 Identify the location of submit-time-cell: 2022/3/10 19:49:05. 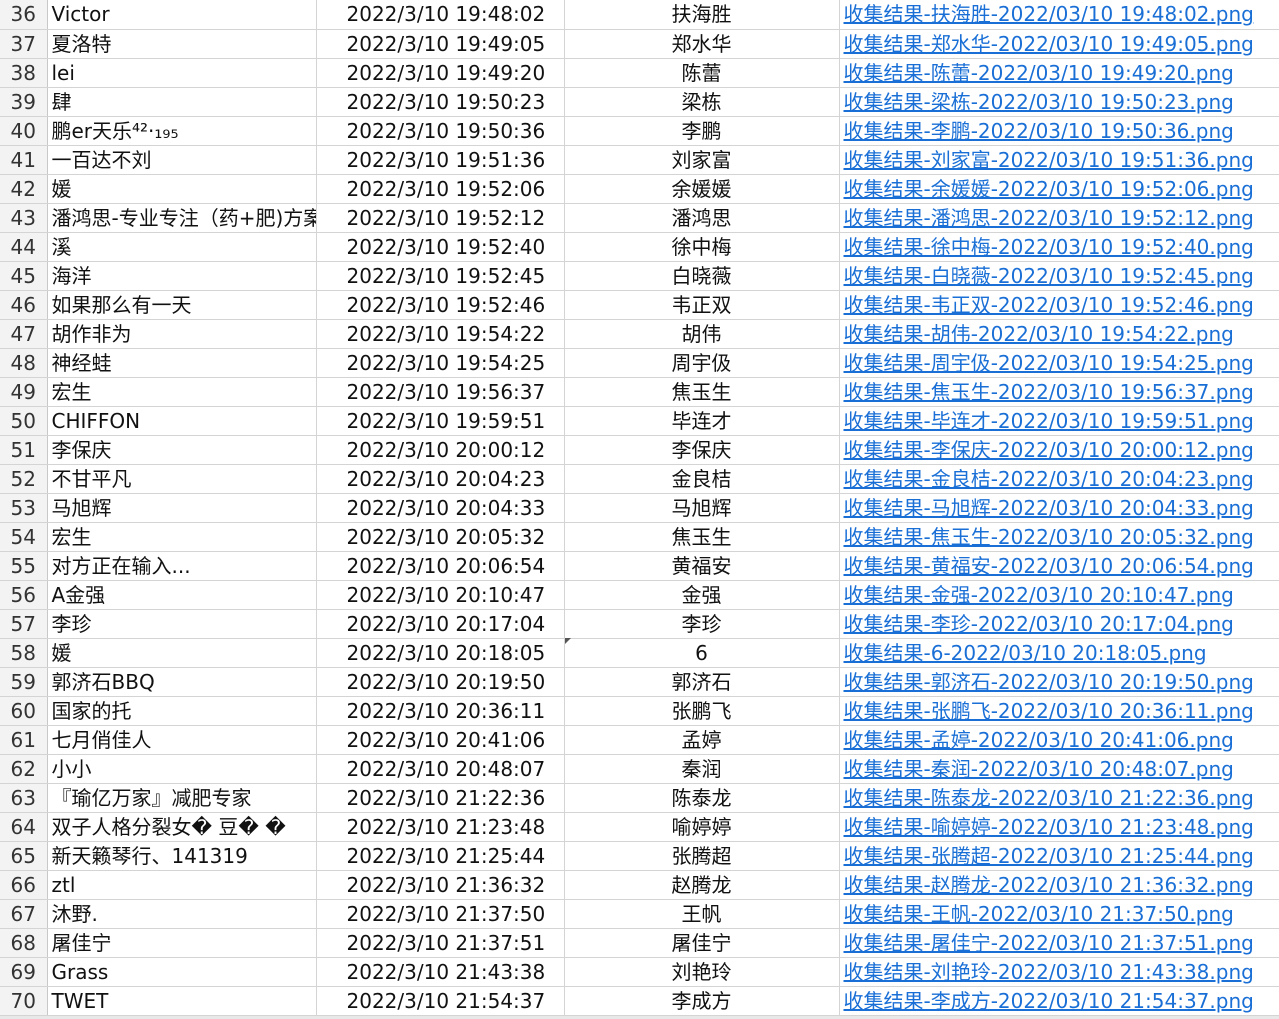
(440, 44).